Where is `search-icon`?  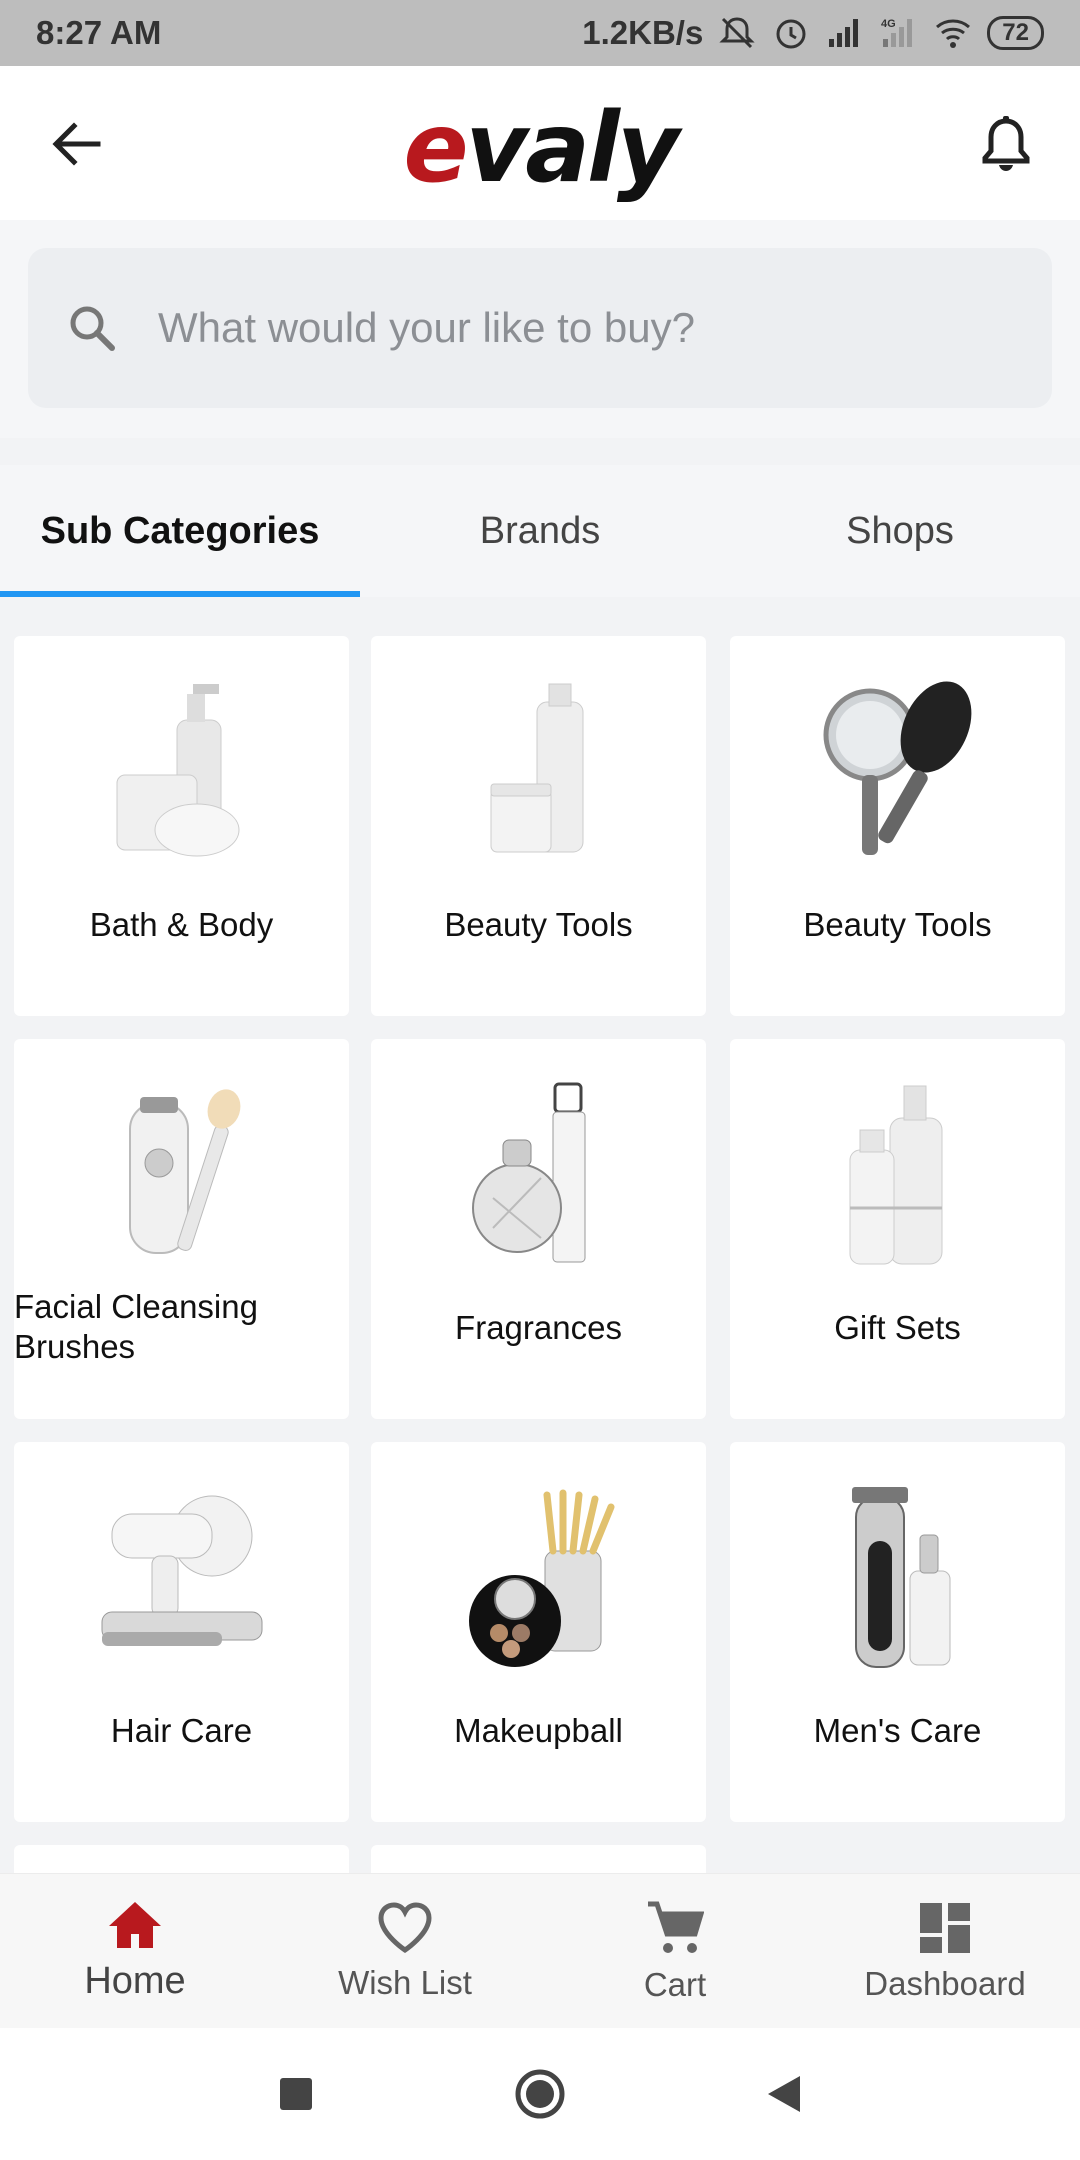
search-icon is located at coordinates (92, 328).